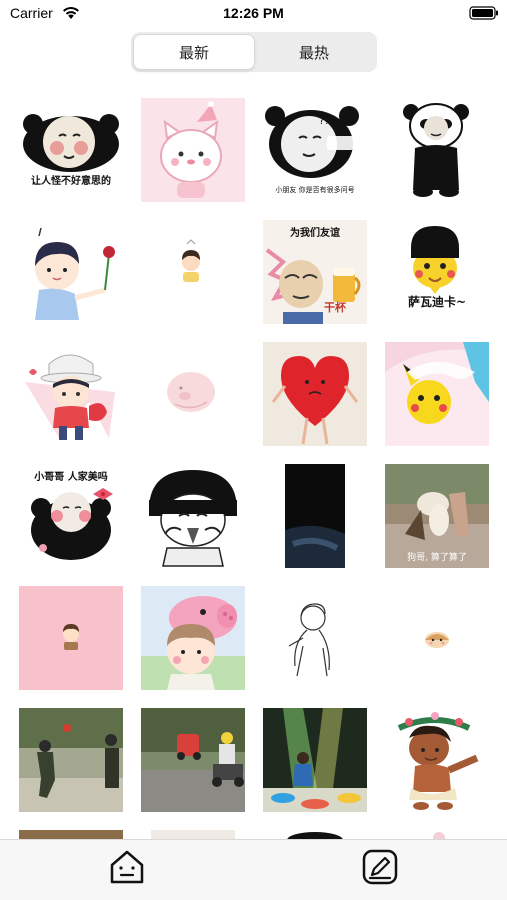  Describe the element at coordinates (437, 272) in the screenshot. I see `sticker-item: 萨瓦迪卡~` at that location.